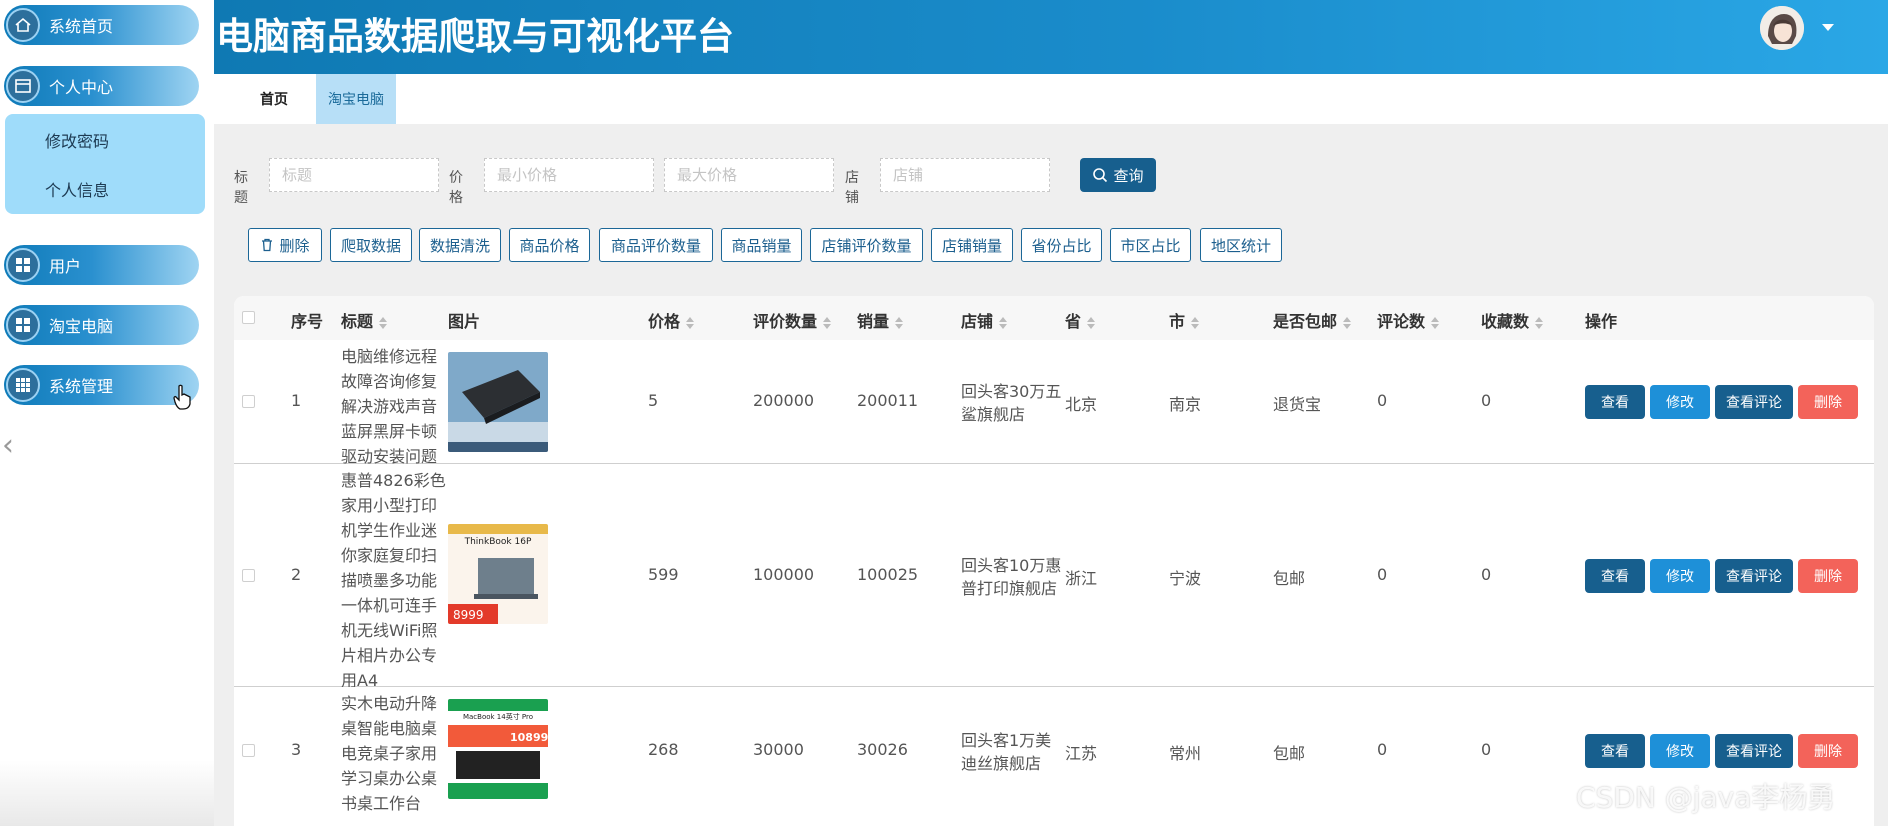 The width and height of the screenshot is (1888, 826). Describe the element at coordinates (1408, 320) in the screenshot. I see `col-comments: 评论数` at that location.